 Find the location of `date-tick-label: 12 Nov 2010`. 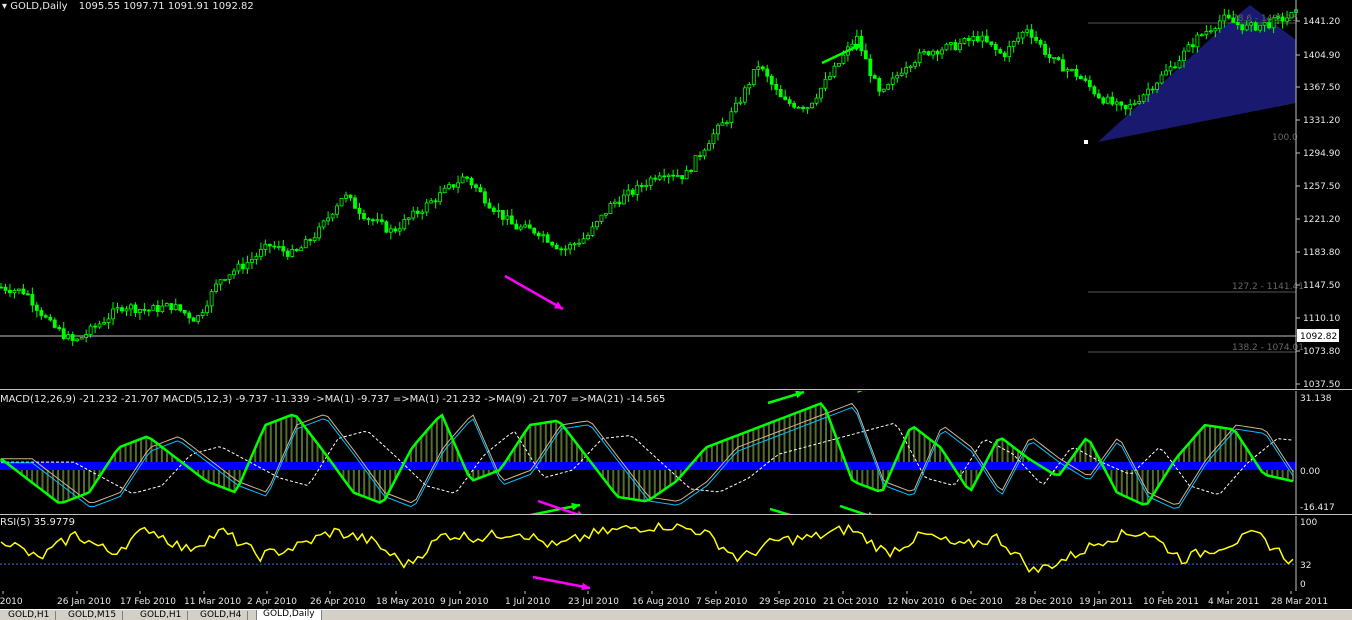

date-tick-label: 12 Nov 2010 is located at coordinates (916, 602).